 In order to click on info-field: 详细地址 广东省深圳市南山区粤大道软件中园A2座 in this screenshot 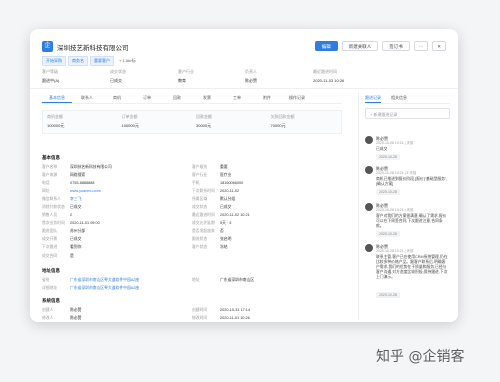, I will do `click(117, 288)`.